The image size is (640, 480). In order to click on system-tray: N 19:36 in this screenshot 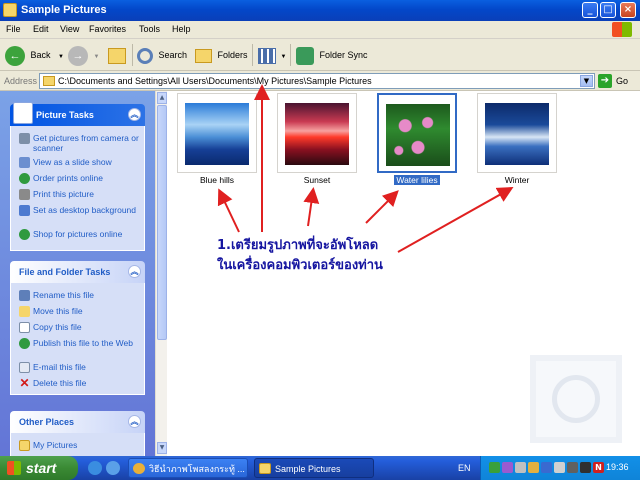, I will do `click(560, 468)`.